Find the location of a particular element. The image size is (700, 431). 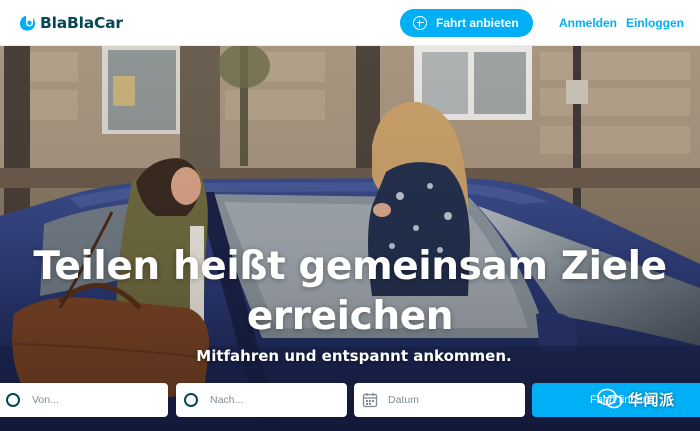

blablacar-logo: BlaBlaCar is located at coordinates (70, 23).